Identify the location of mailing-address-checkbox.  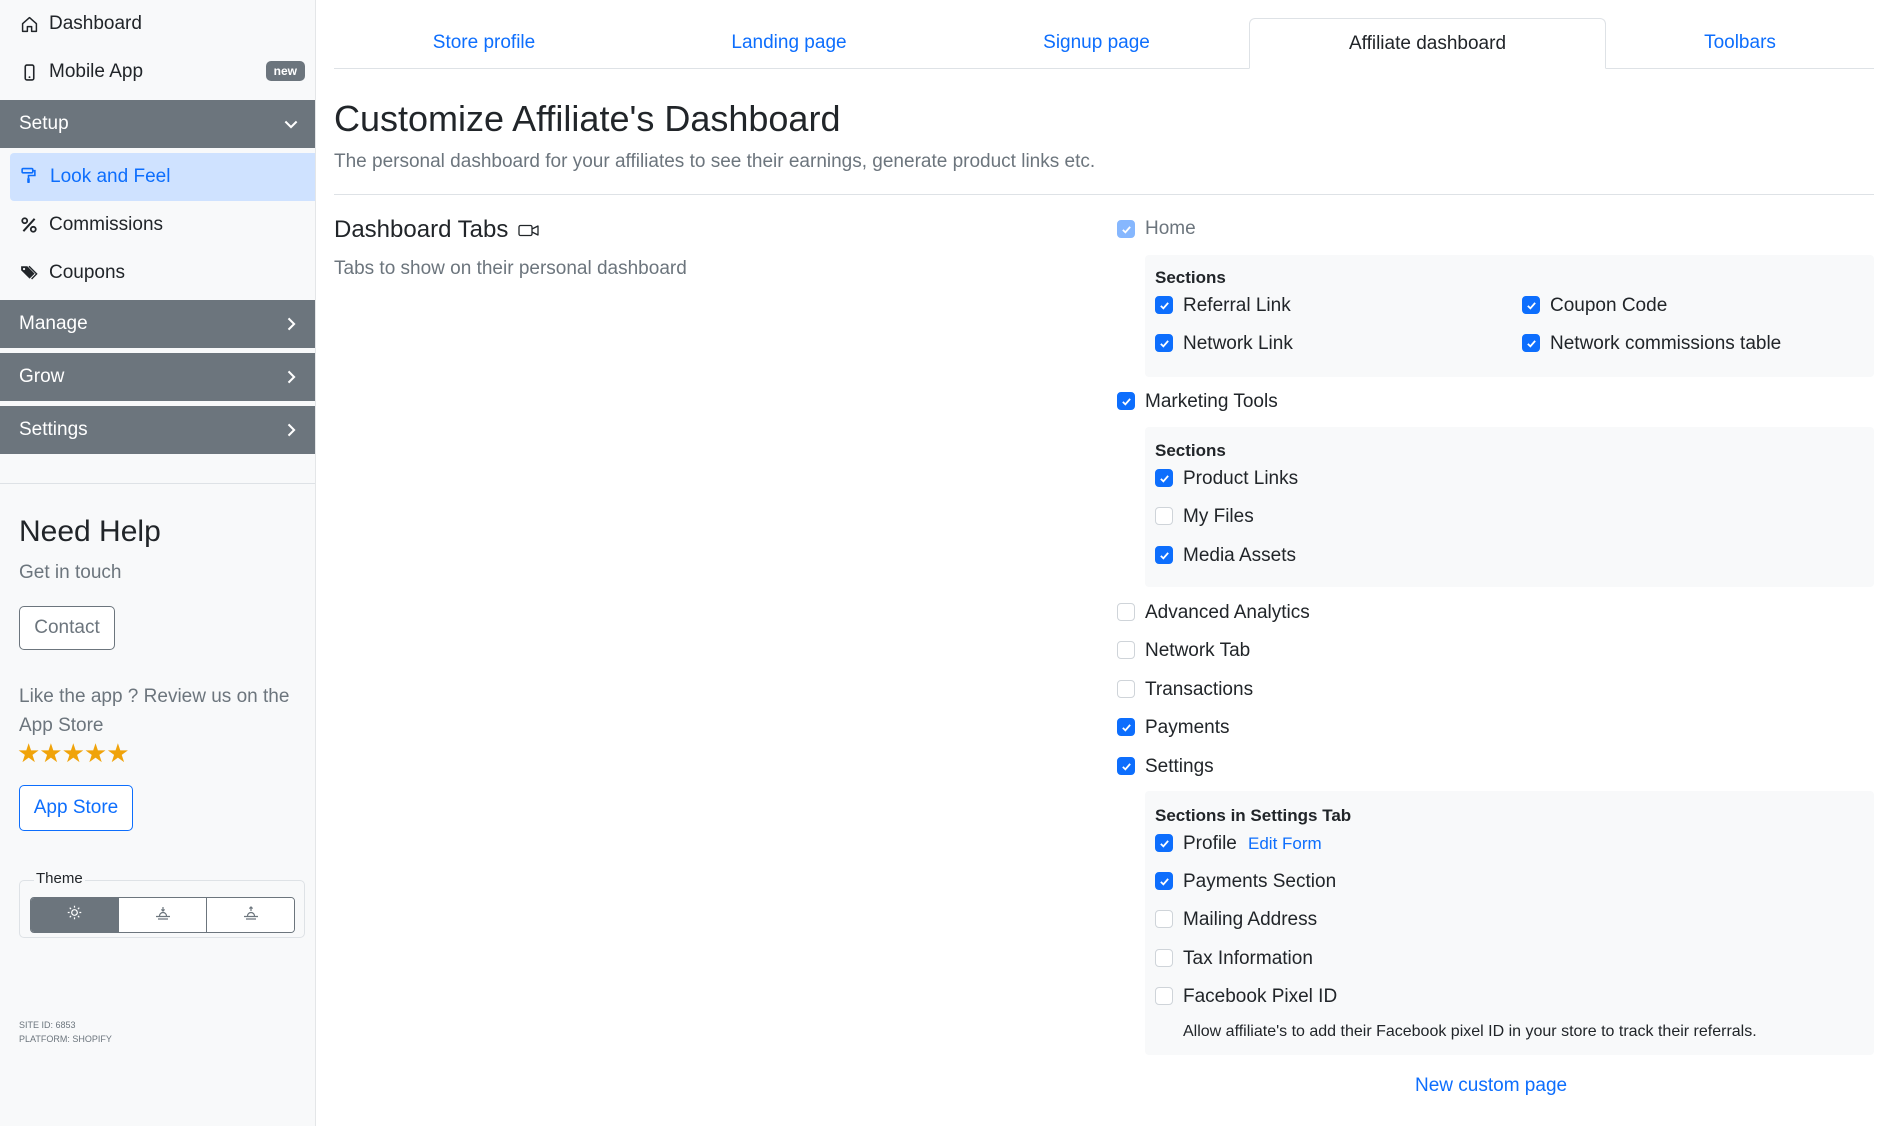
(1164, 919).